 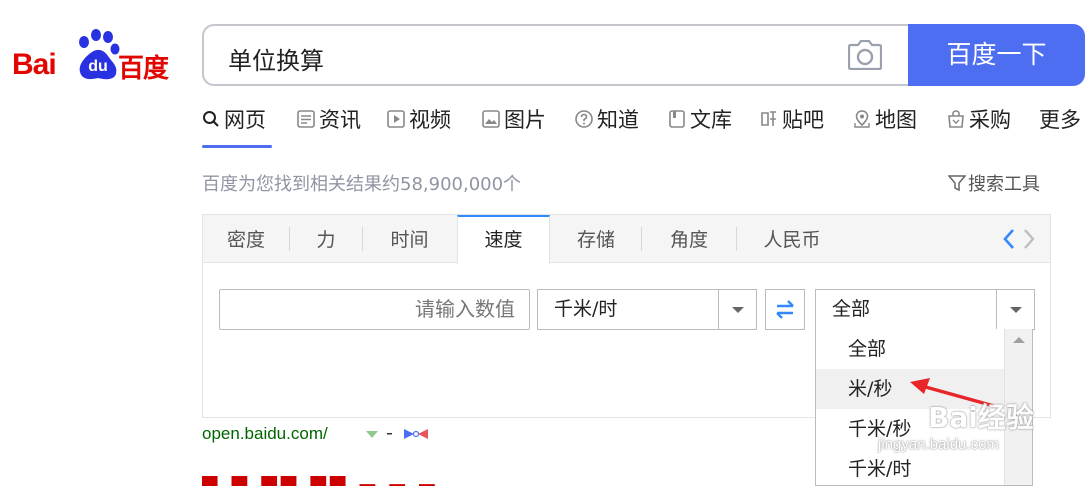 I want to click on watermark-url: jingyan.baidu.com, so click(x=938, y=444).